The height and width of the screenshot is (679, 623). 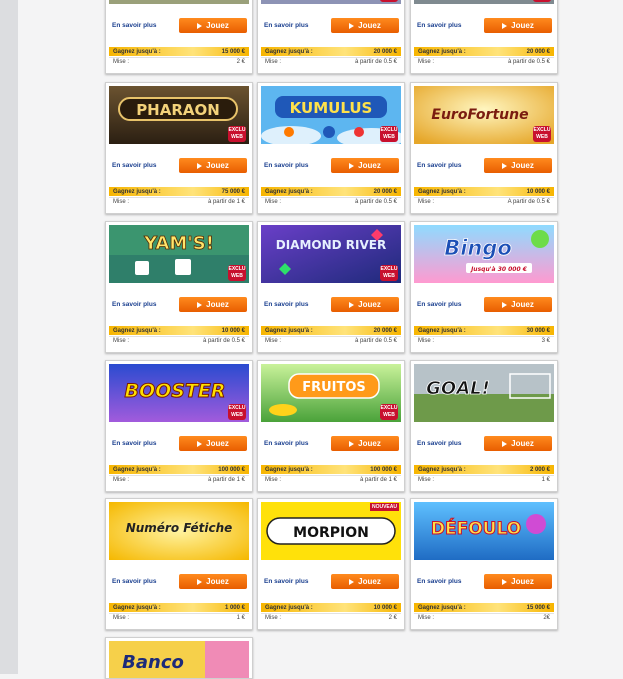 What do you see at coordinates (179, 617) in the screenshot?
I see `stake-row: Mise :1 €` at bounding box center [179, 617].